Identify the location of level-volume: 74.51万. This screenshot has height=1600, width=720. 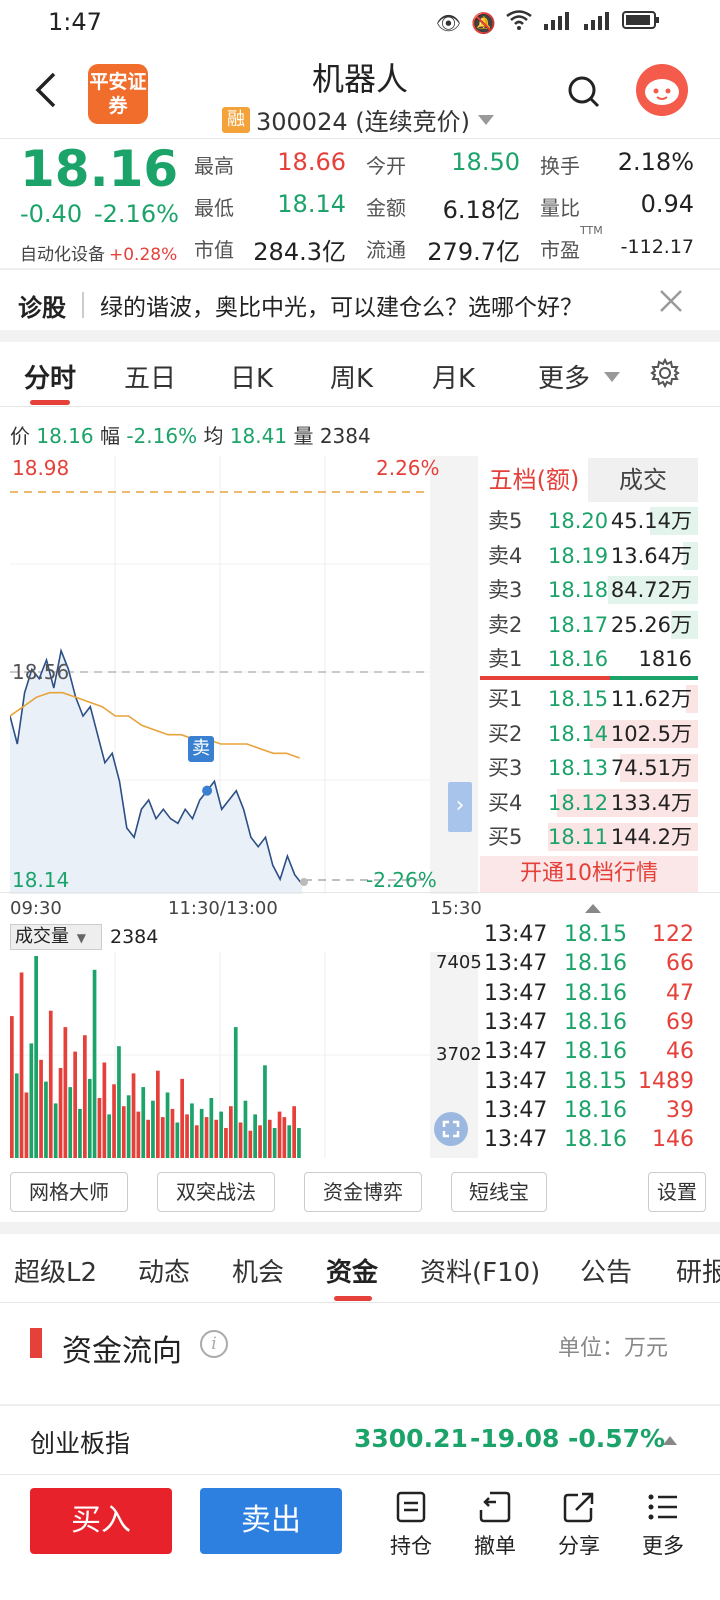
(651, 768).